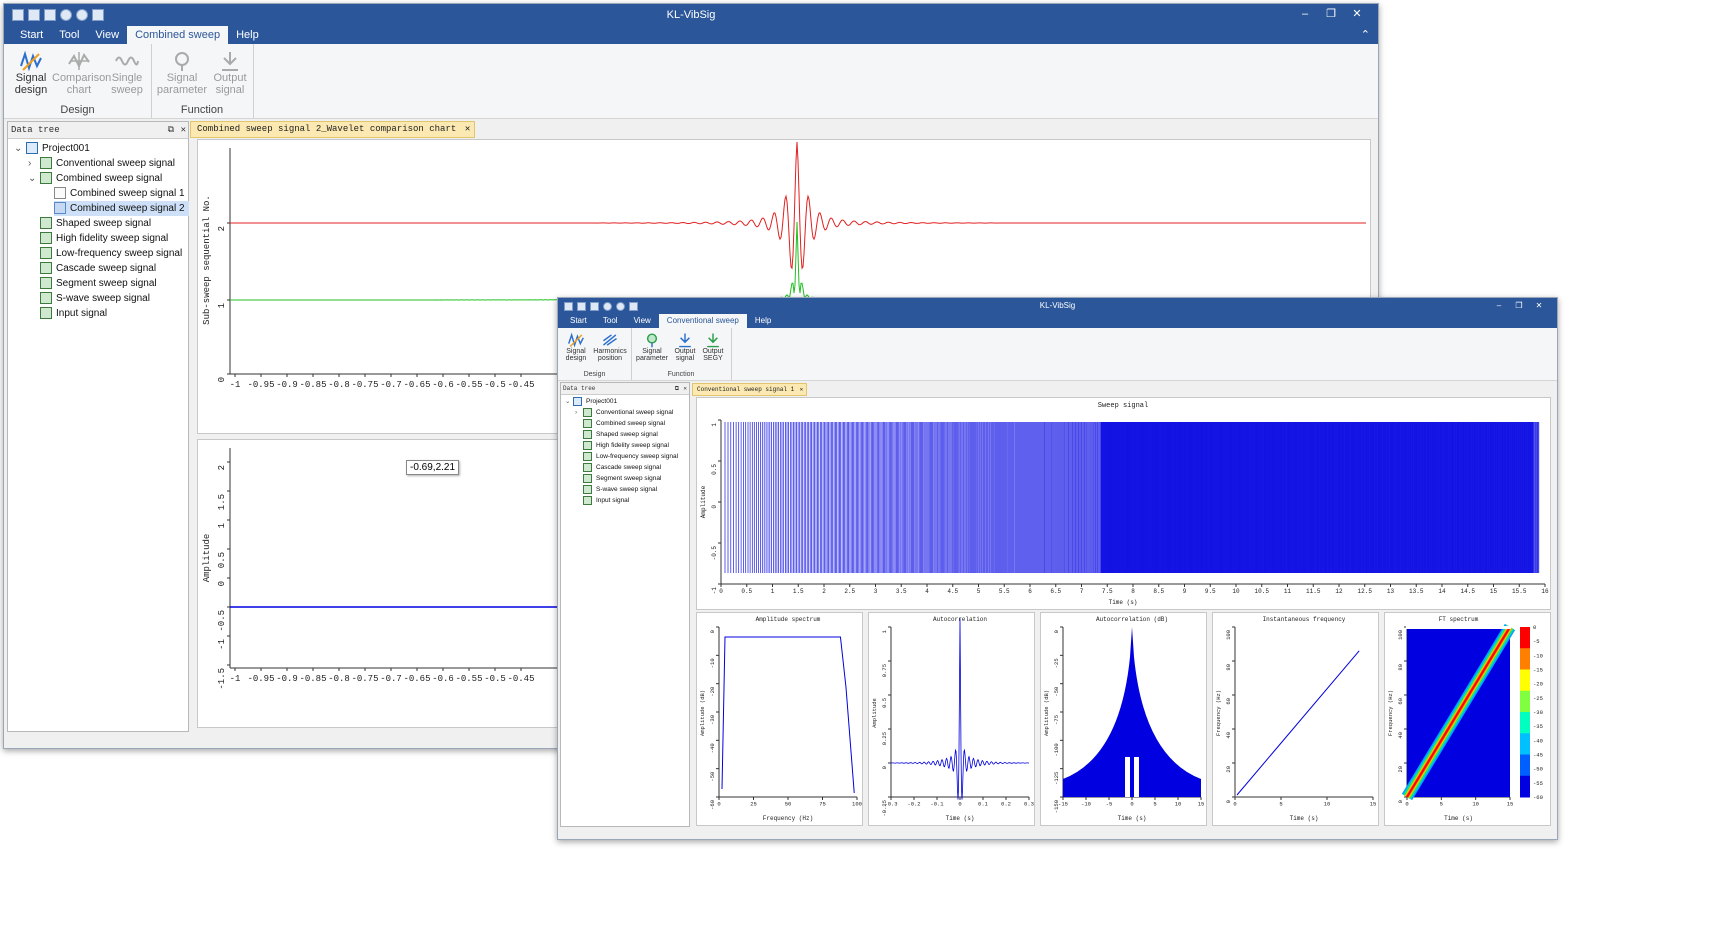 The image size is (1733, 940). I want to click on front-doc-tab: Conventional sweep signal 1 ✕, so click(750, 389).